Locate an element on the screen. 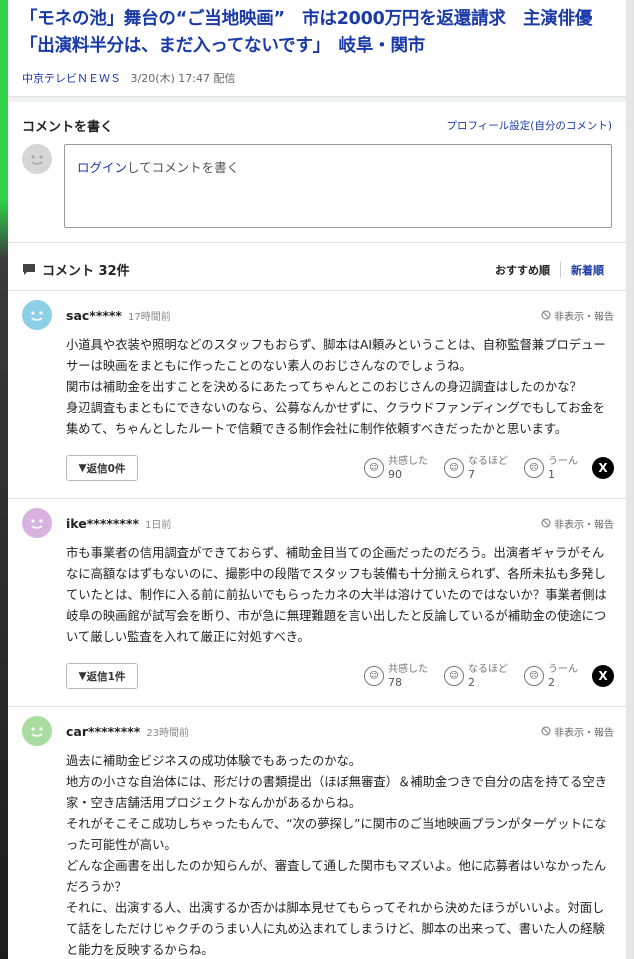 The height and width of the screenshot is (959, 634). naruhodo-button: ☺ なるほど 2 is located at coordinates (476, 676).